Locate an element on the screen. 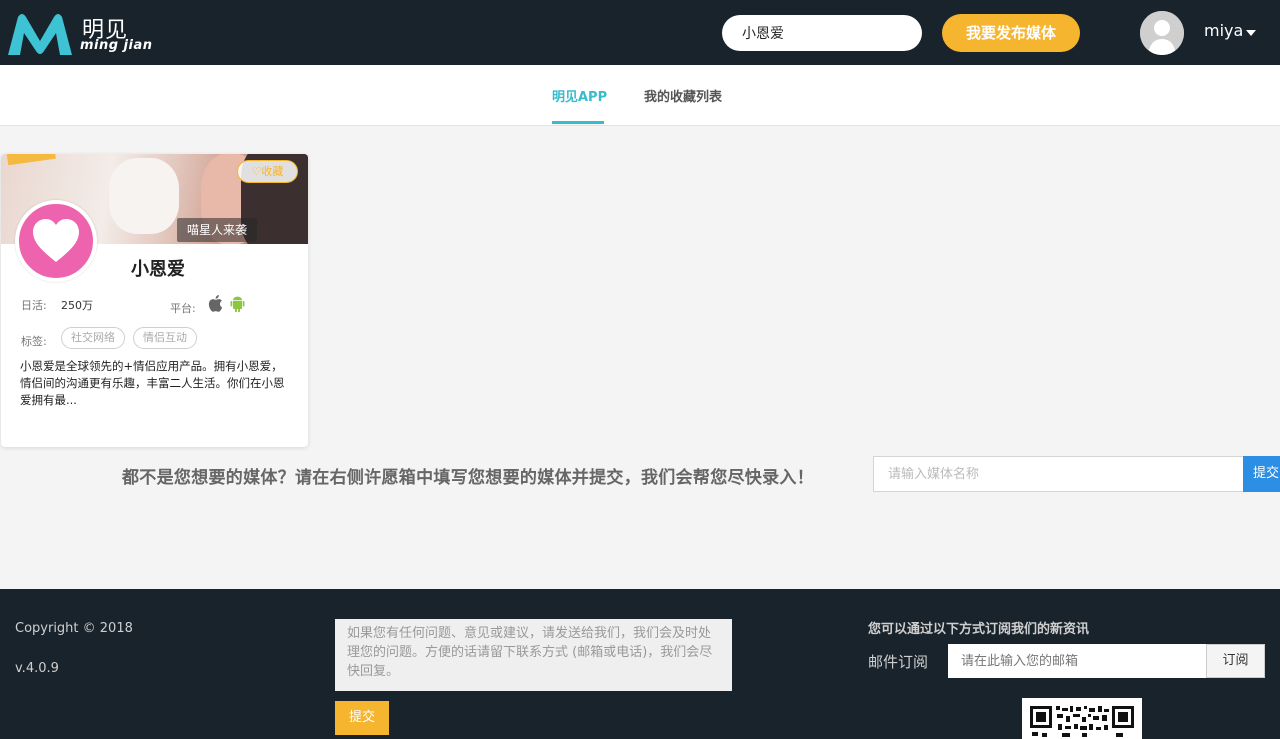  user-silhouette-icon is located at coordinates (1162, 33).